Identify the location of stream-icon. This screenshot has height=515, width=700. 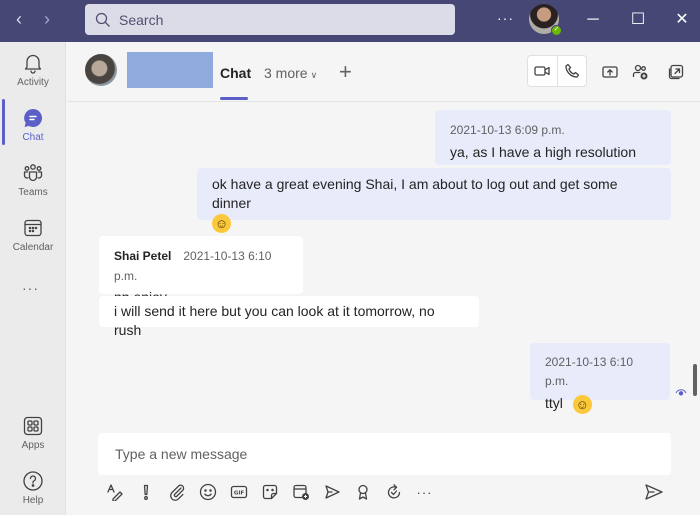
(332, 492).